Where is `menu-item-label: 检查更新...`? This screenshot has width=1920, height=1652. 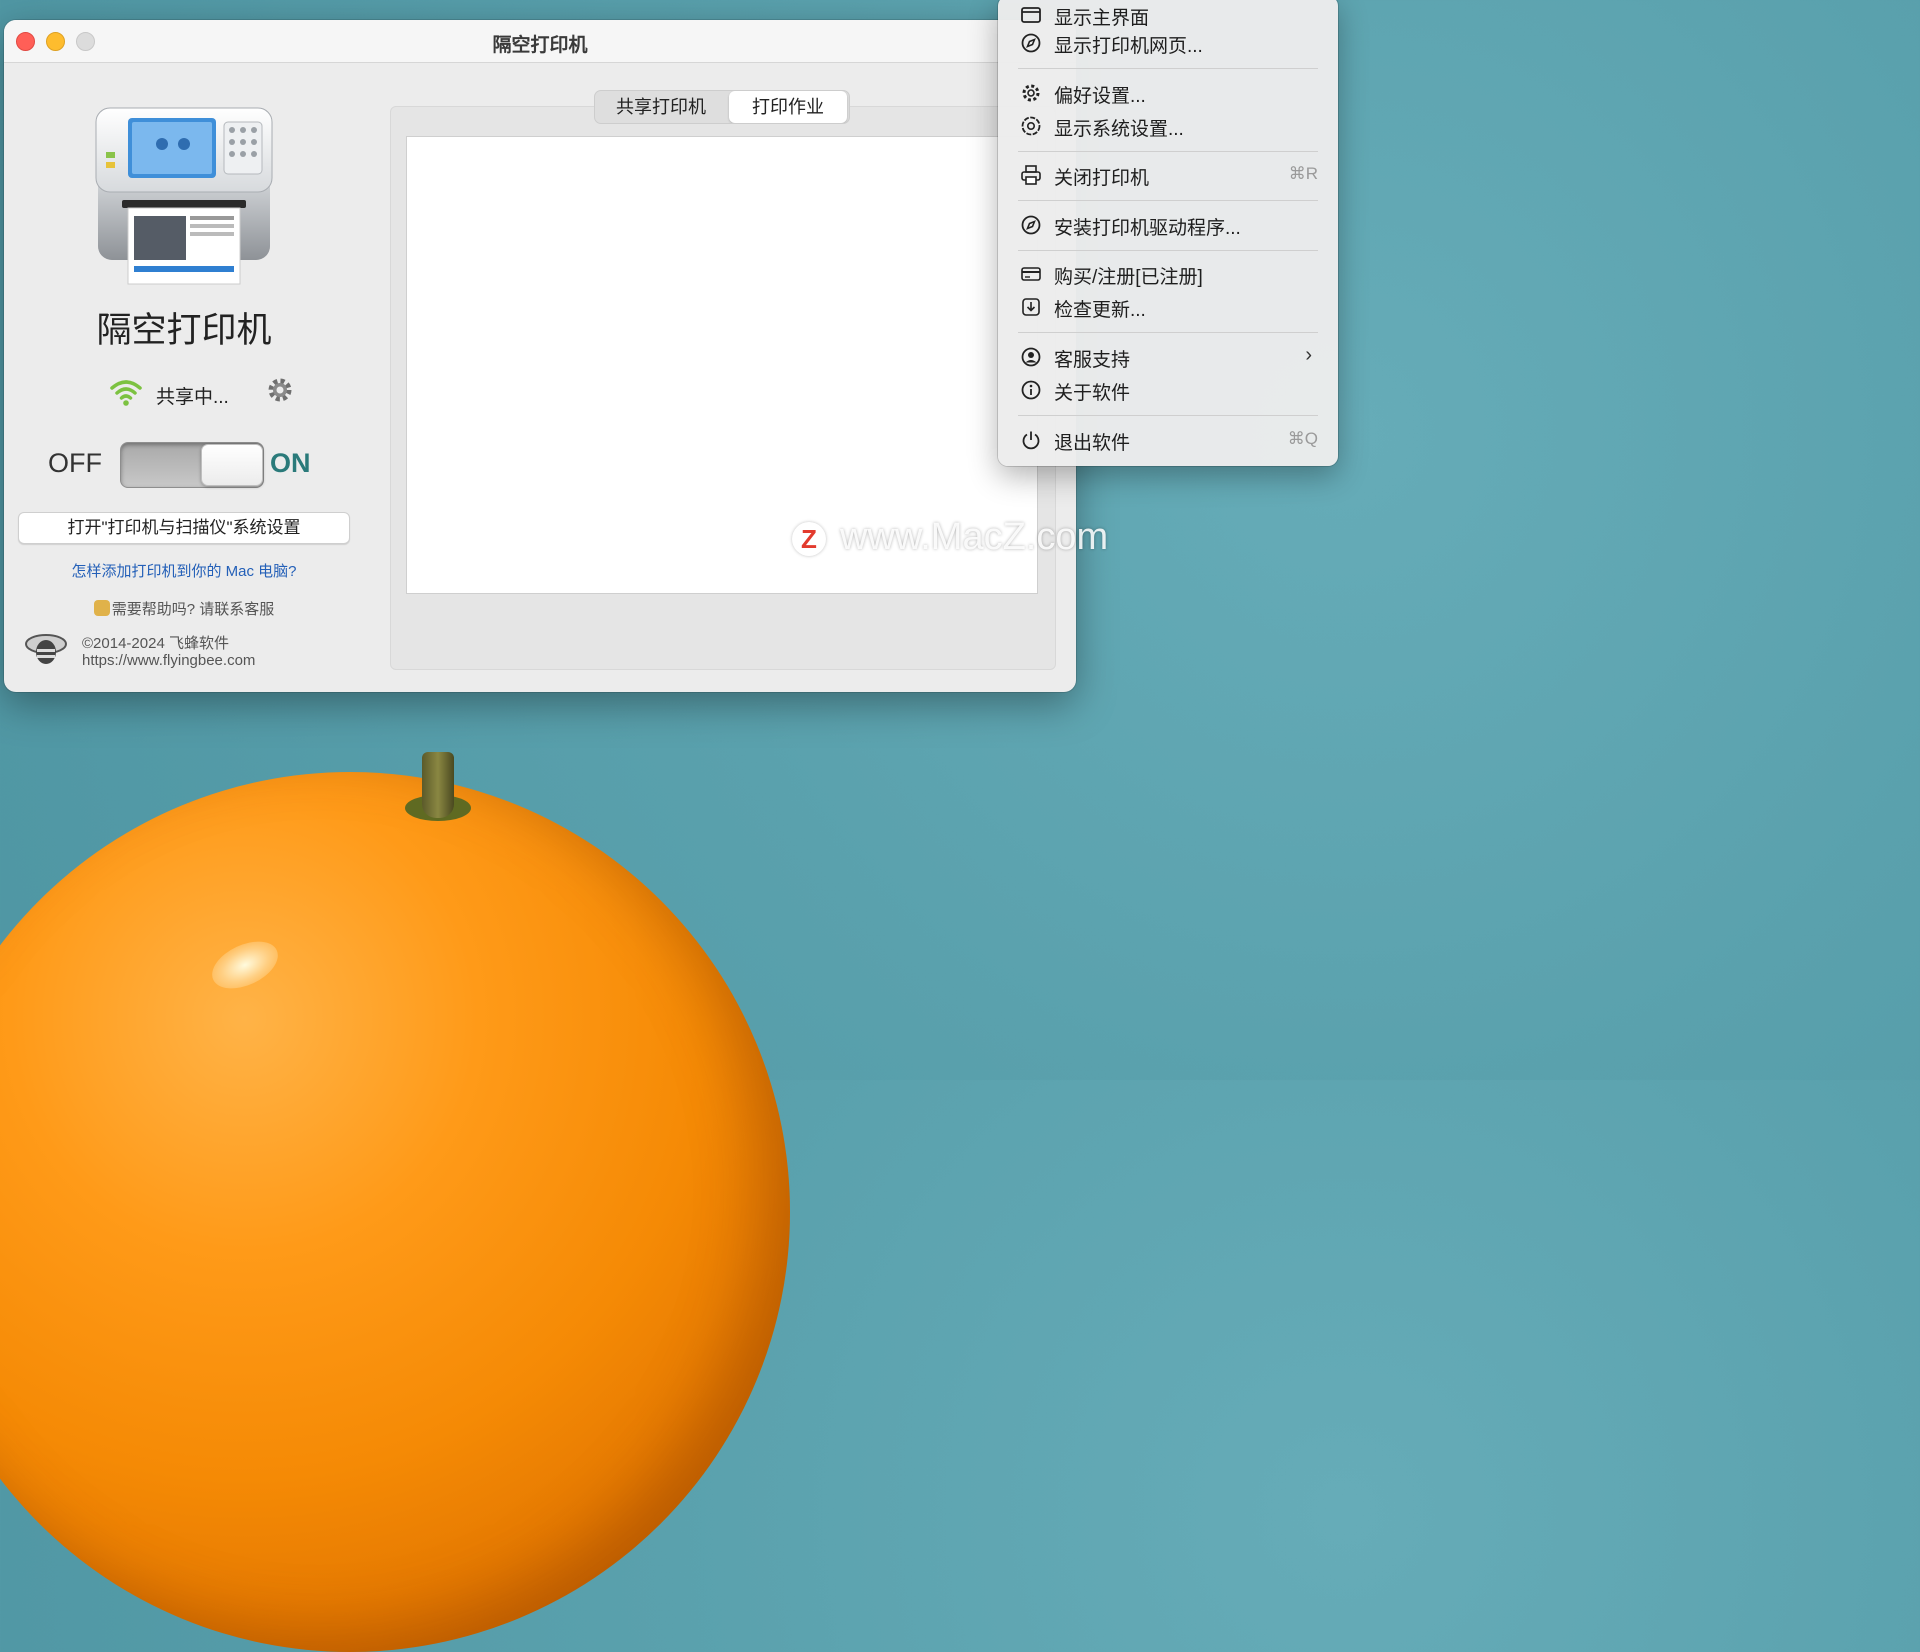
menu-item-label: 检查更新... is located at coordinates (1100, 310).